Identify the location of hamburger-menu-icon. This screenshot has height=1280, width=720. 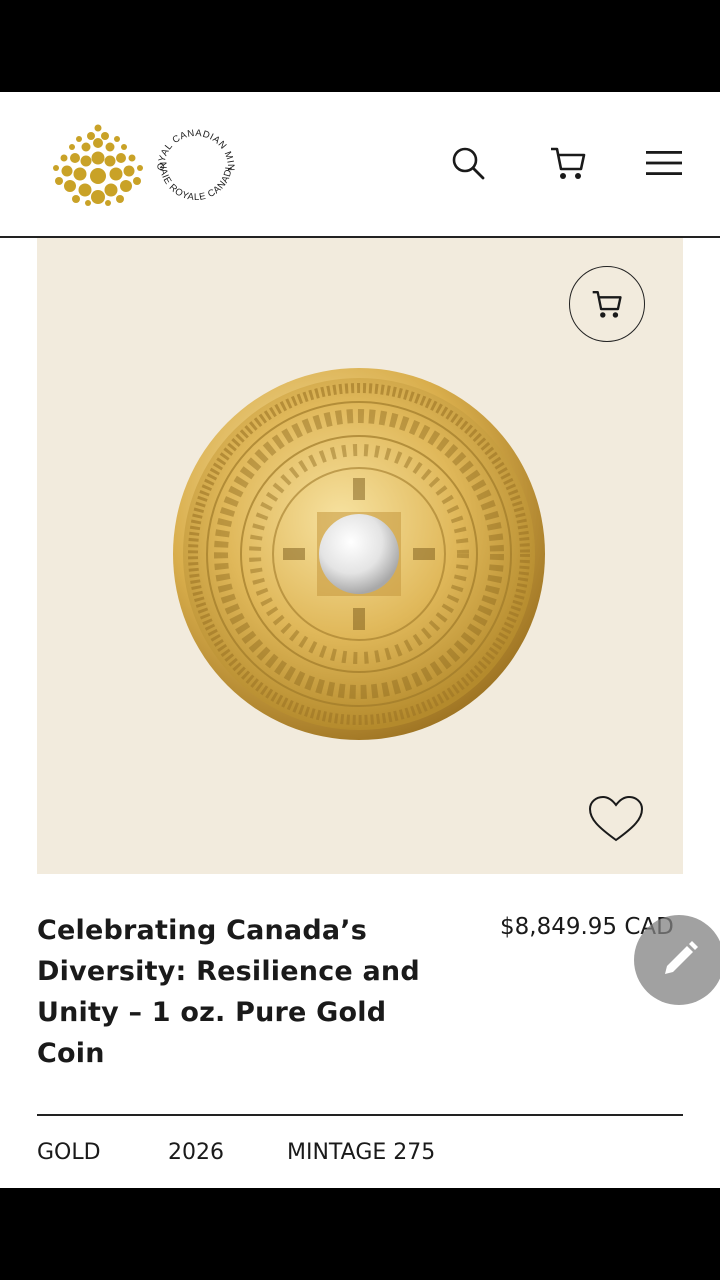
(664, 163).